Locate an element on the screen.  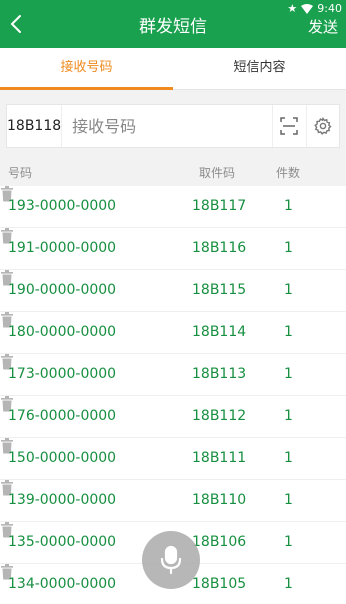
scan-button is located at coordinates (288, 126).